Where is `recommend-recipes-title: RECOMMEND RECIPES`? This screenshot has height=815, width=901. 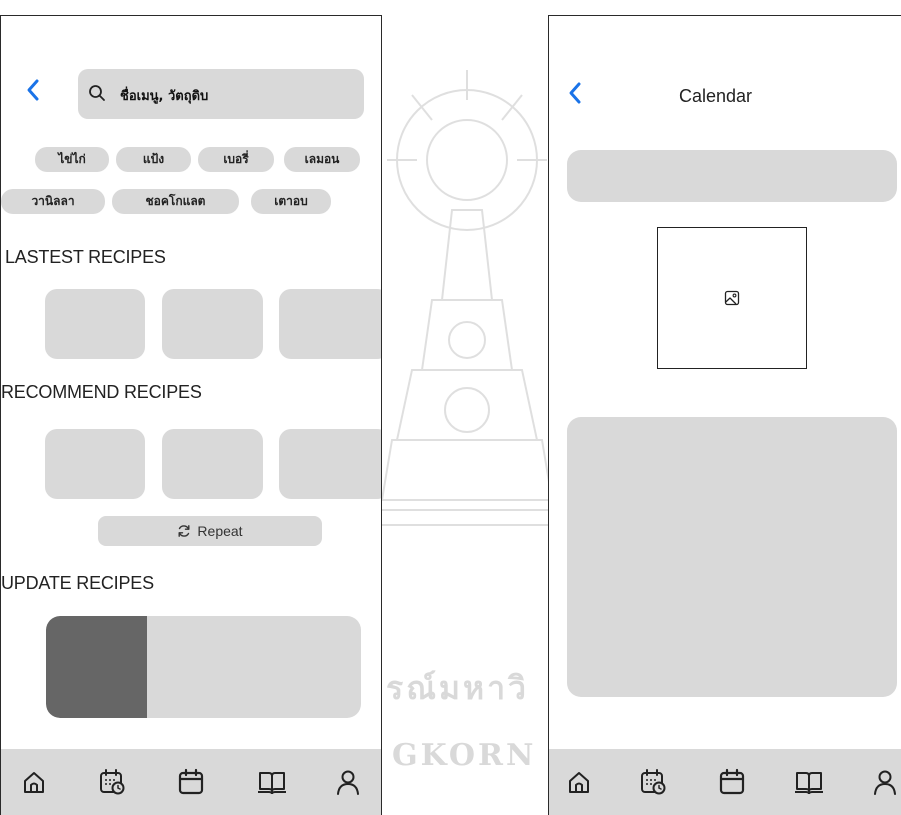 recommend-recipes-title: RECOMMEND RECIPES is located at coordinates (101, 392).